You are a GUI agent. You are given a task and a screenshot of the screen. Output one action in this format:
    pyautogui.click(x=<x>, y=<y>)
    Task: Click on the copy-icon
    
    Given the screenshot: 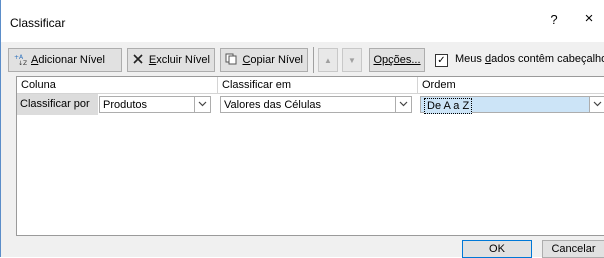 What is the action you would take?
    pyautogui.click(x=231, y=60)
    